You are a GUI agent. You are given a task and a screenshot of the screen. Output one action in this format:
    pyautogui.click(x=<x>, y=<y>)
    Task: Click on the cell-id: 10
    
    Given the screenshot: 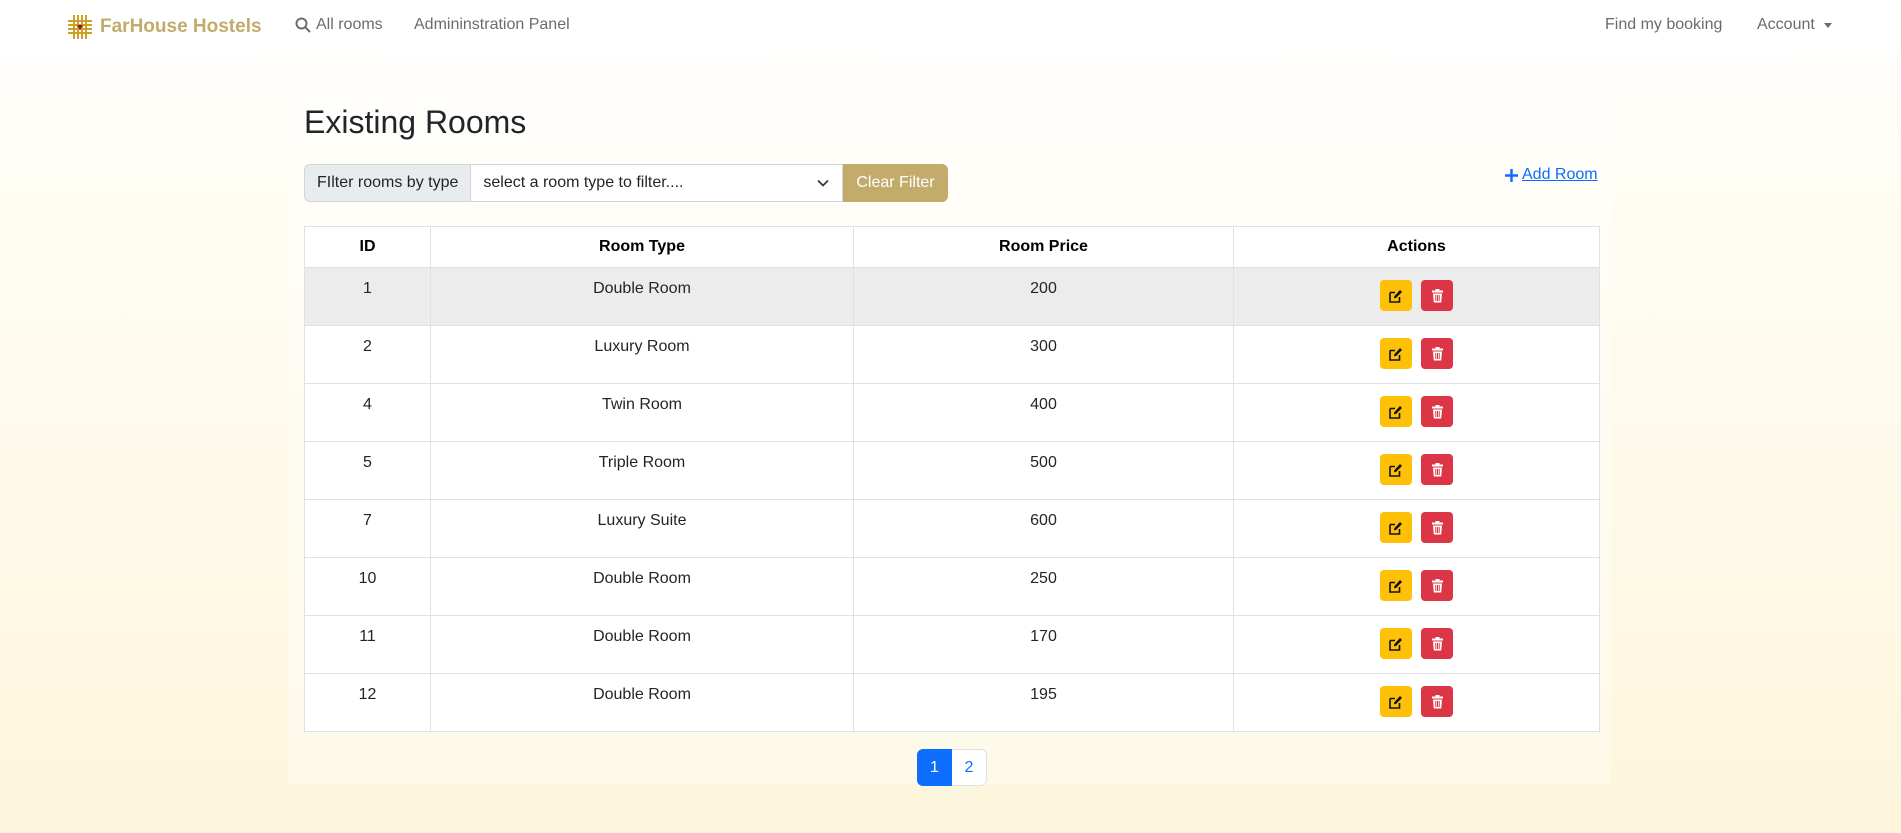 What is the action you would take?
    pyautogui.click(x=367, y=586)
    